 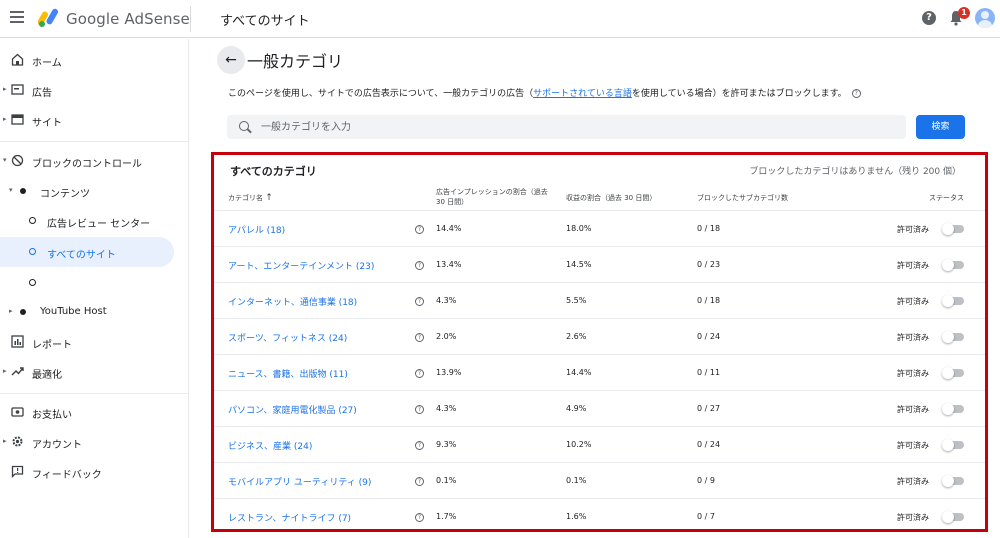 I want to click on column-header-category: カテゴリ名 ↑, so click(x=250, y=198).